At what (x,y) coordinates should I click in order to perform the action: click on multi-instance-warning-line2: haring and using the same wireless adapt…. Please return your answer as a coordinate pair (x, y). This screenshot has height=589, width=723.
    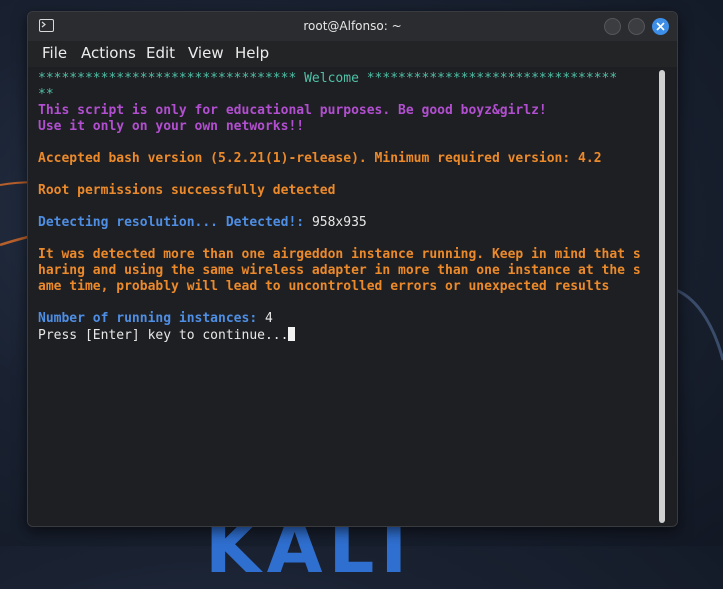
    Looking at the image, I should click on (339, 270).